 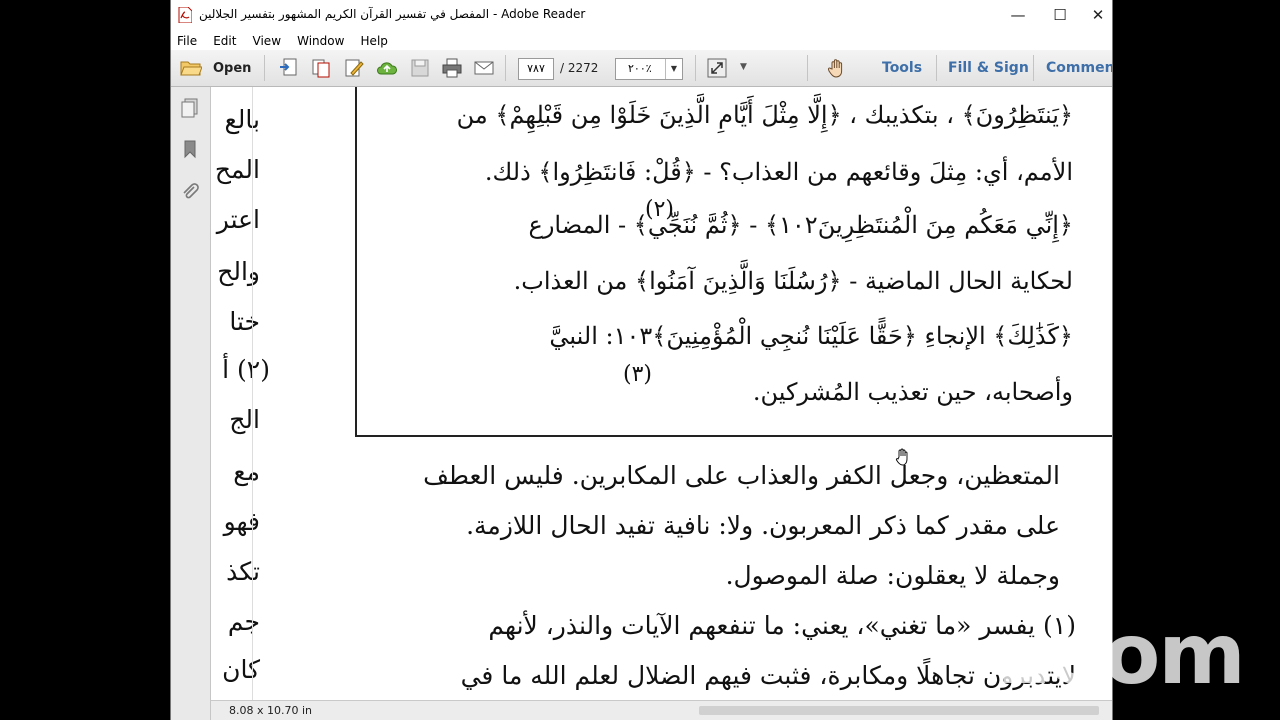 I want to click on zoom-value: ٢٠٠٪, so click(x=640, y=68).